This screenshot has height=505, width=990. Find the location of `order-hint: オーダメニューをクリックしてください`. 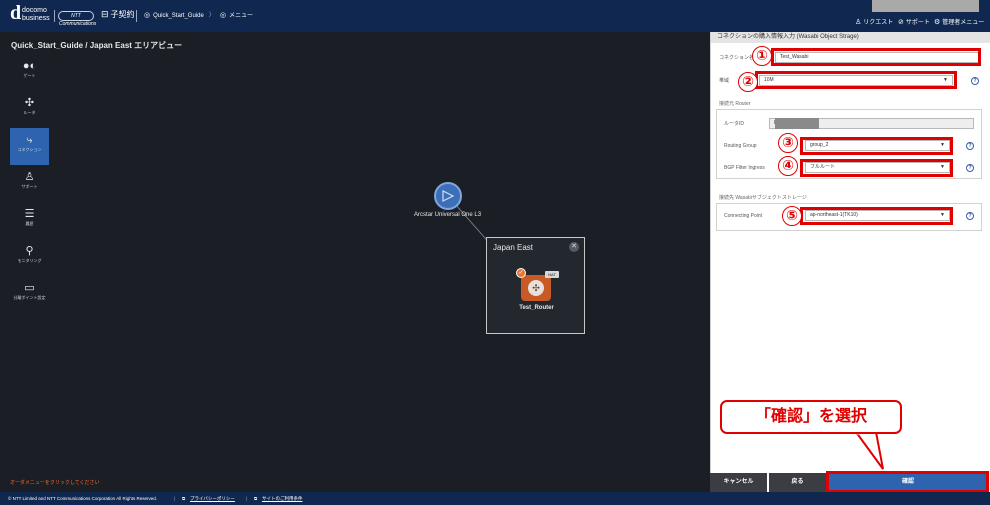

order-hint: オーダメニューをクリックしてください is located at coordinates (55, 483).